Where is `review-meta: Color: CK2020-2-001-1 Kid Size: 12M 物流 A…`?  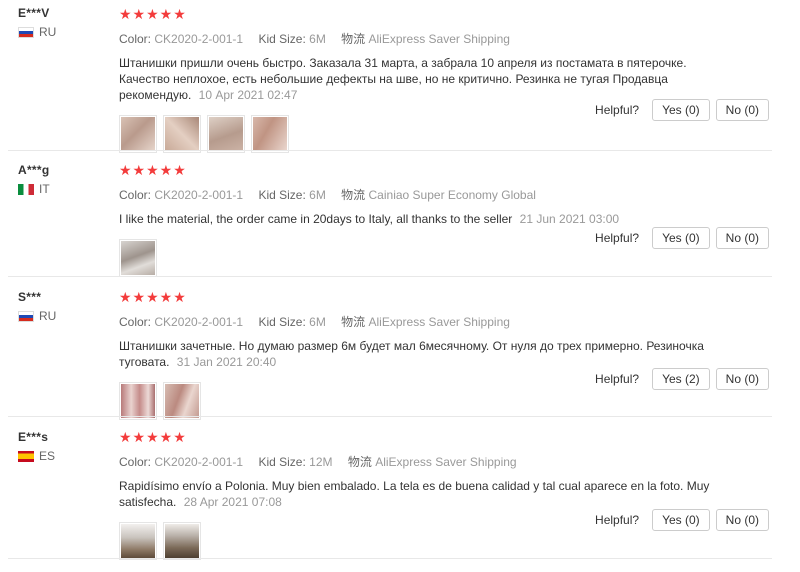 review-meta: Color: CK2020-2-001-1 Kid Size: 12M 物流 A… is located at coordinates (444, 461).